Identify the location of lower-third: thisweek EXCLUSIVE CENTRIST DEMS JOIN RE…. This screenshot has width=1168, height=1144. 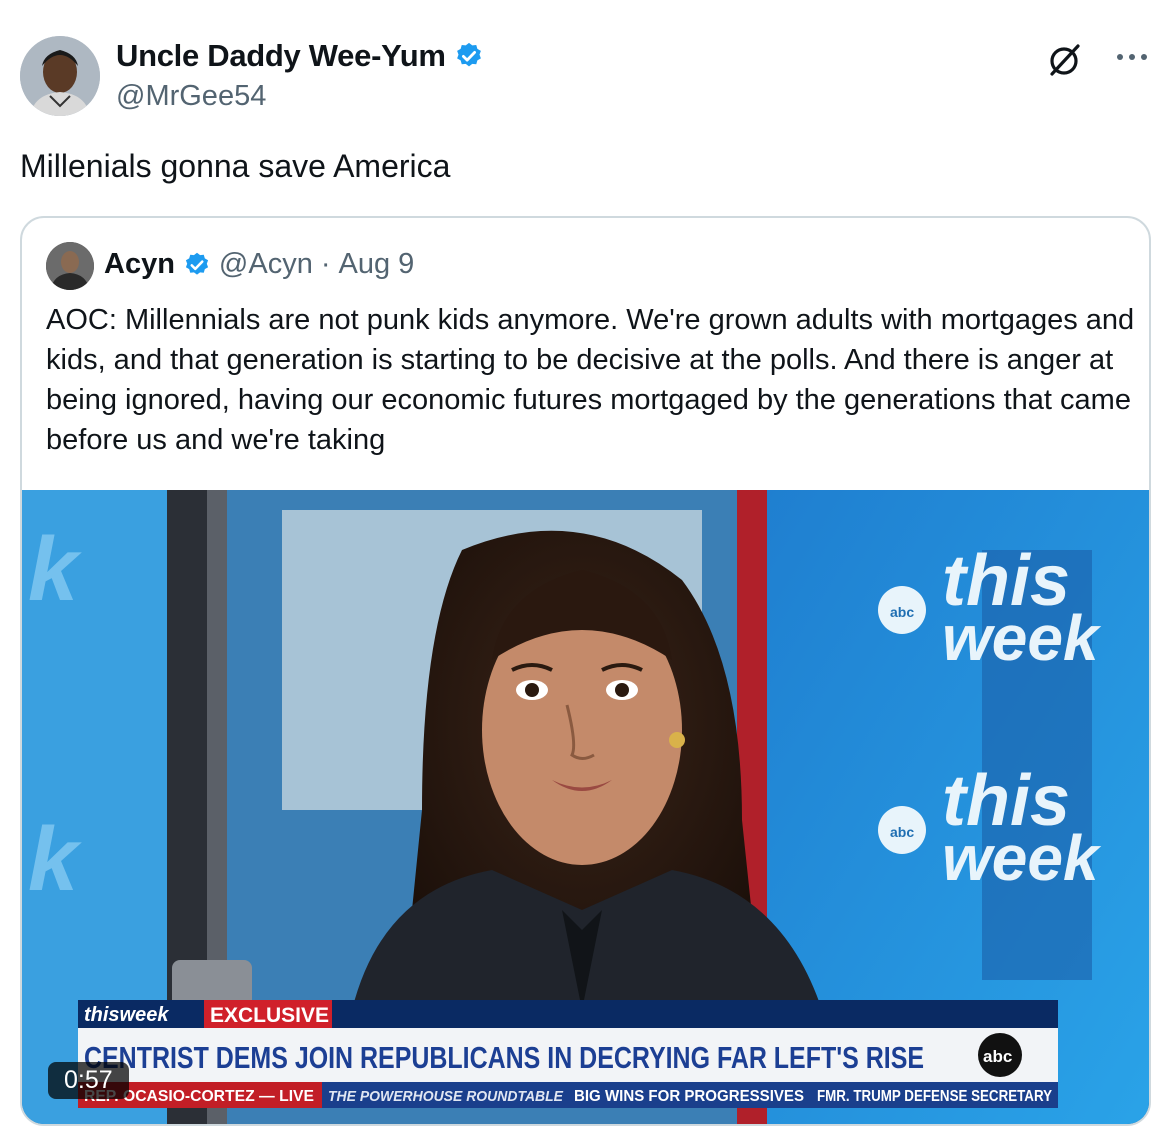
(568, 1054).